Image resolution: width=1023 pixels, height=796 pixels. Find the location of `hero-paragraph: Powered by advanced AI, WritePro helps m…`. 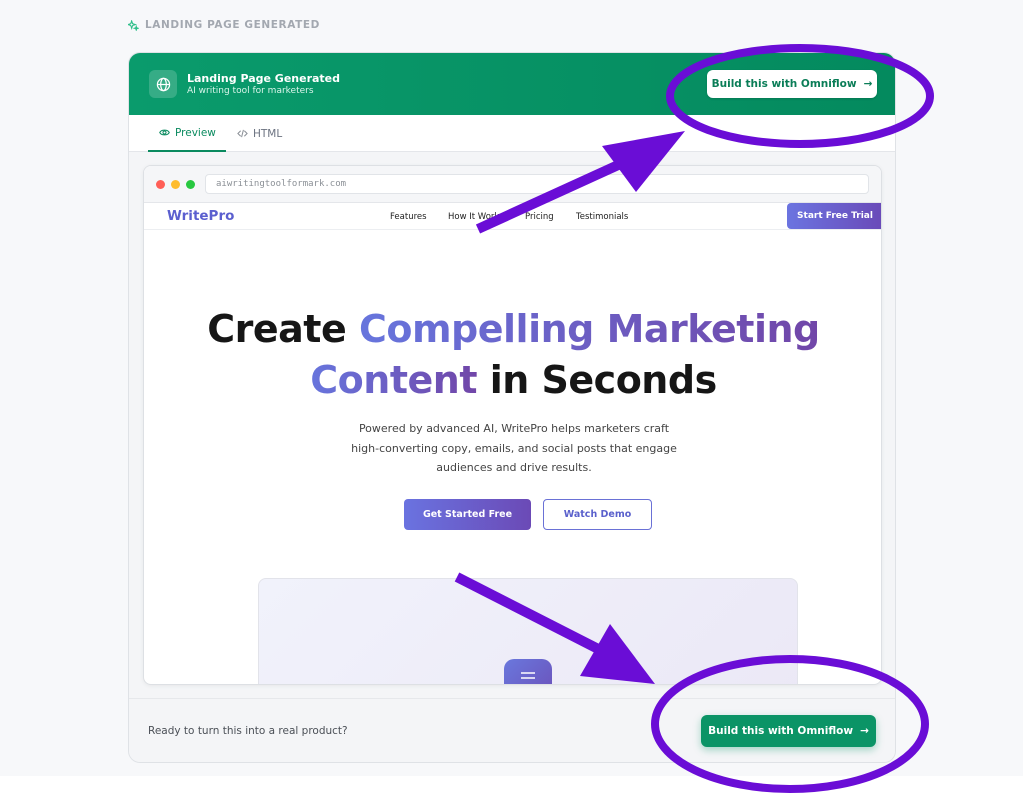

hero-paragraph: Powered by advanced AI, WritePro helps m… is located at coordinates (514, 448).